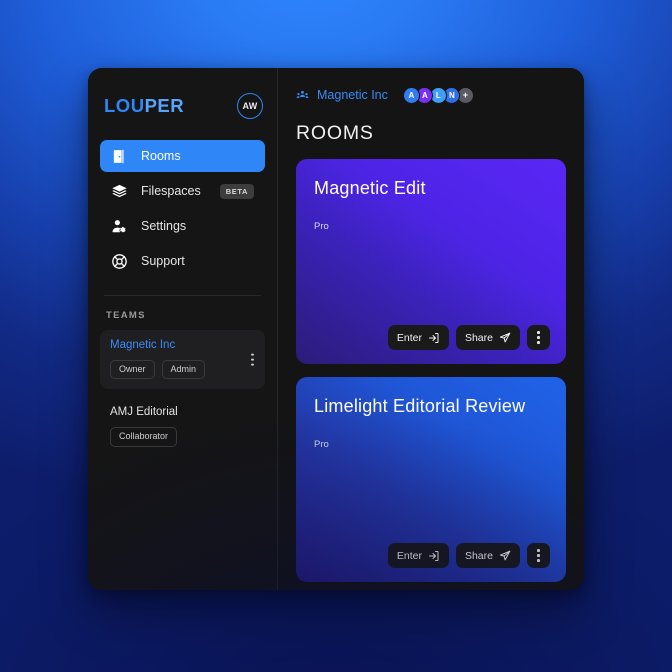 Image resolution: width=672 pixels, height=672 pixels. What do you see at coordinates (182, 156) in the screenshot?
I see `sidebar-item-rooms: Rooms` at bounding box center [182, 156].